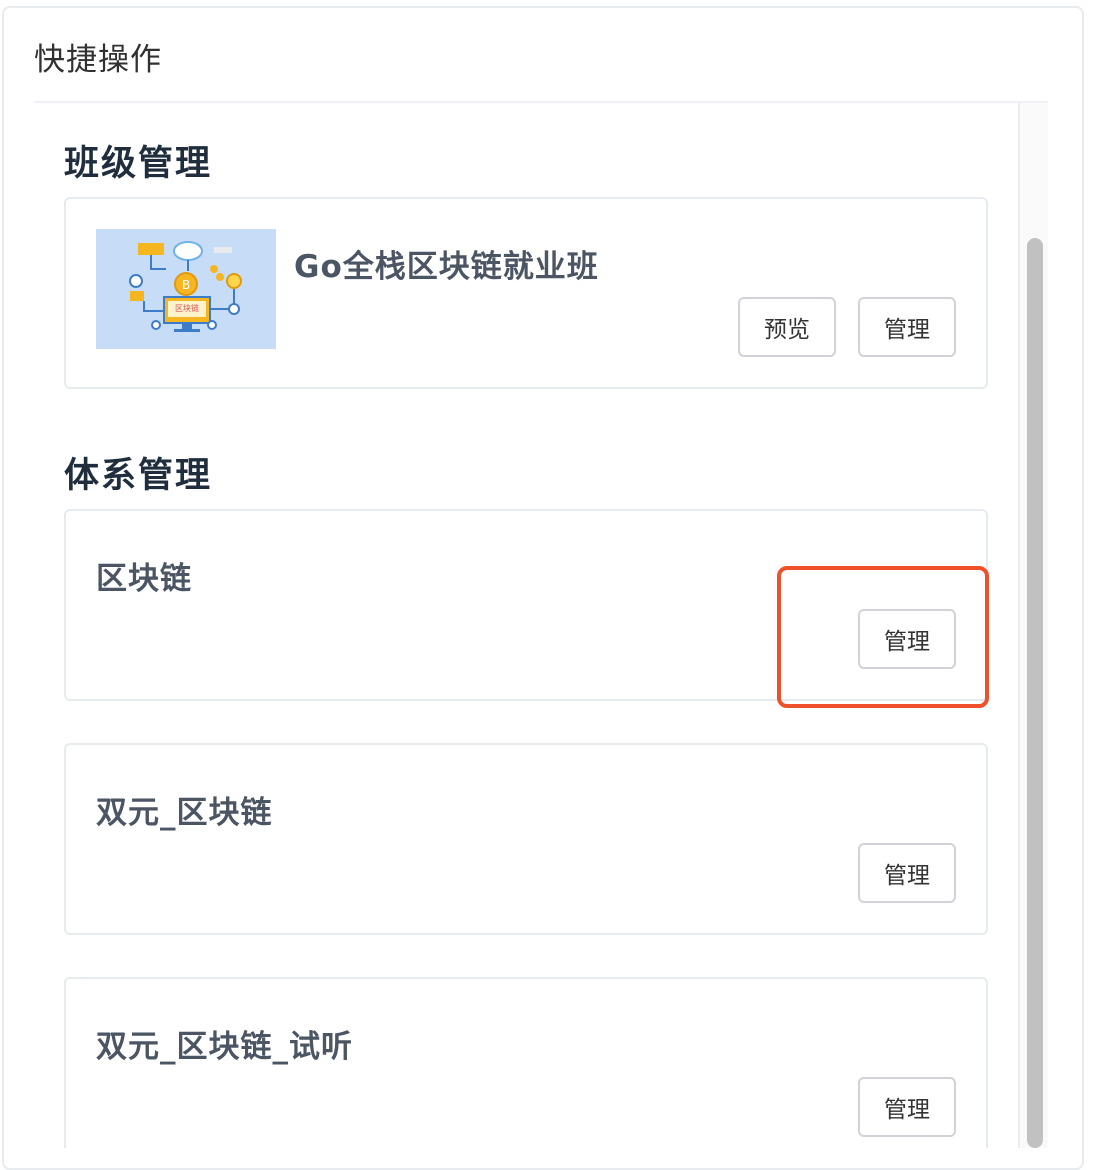  Describe the element at coordinates (138, 476) in the screenshot. I see `section-title-system: 体系管理` at that location.